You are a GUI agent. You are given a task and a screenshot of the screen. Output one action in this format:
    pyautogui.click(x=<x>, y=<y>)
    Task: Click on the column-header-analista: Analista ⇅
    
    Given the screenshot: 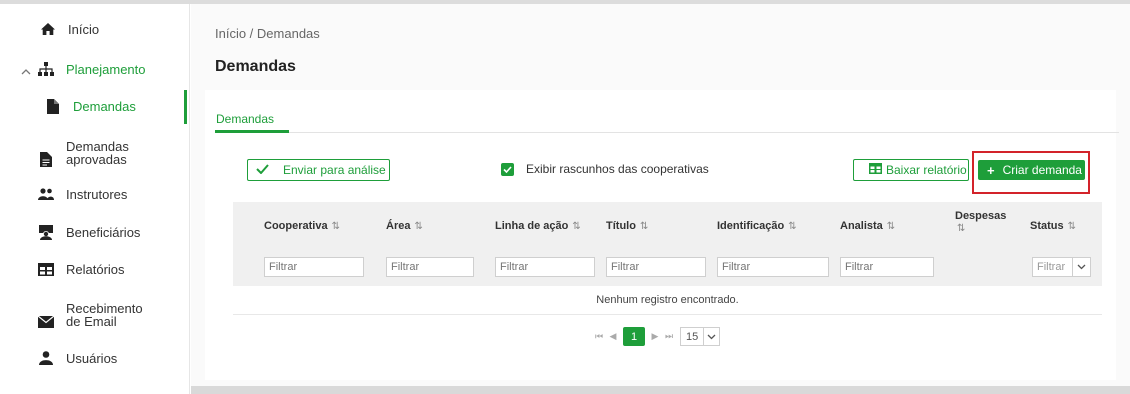 What is the action you would take?
    pyautogui.click(x=867, y=226)
    